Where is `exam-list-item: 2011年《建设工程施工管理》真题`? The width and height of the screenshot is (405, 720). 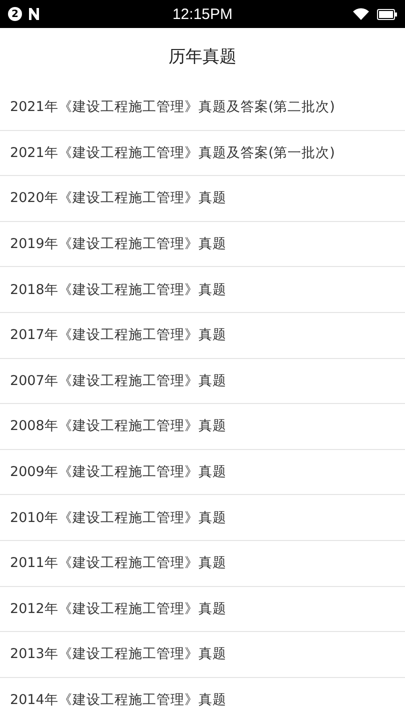
exam-list-item: 2011年《建设工程施工管理》真题 is located at coordinates (118, 563).